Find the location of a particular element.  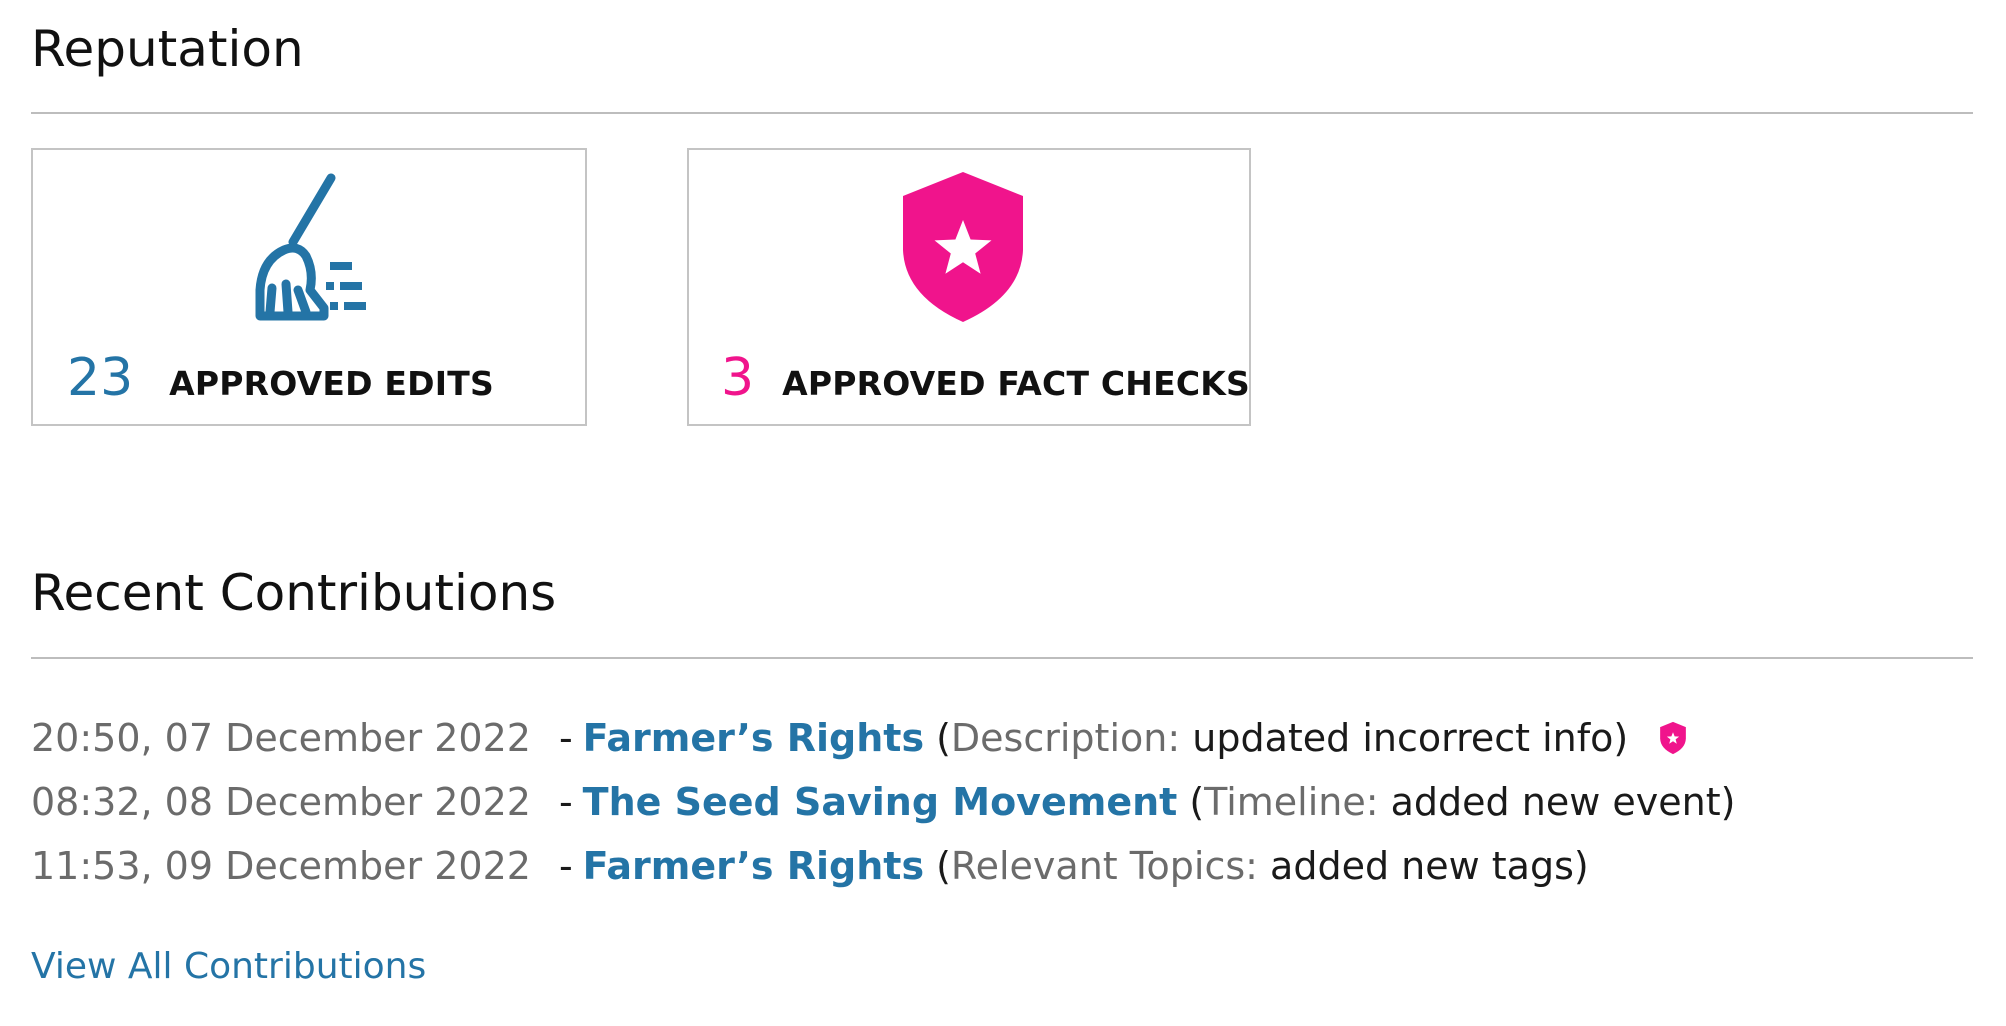

approved-fact-checks-label: APPROVED FACT CHECKS is located at coordinates (1016, 383).